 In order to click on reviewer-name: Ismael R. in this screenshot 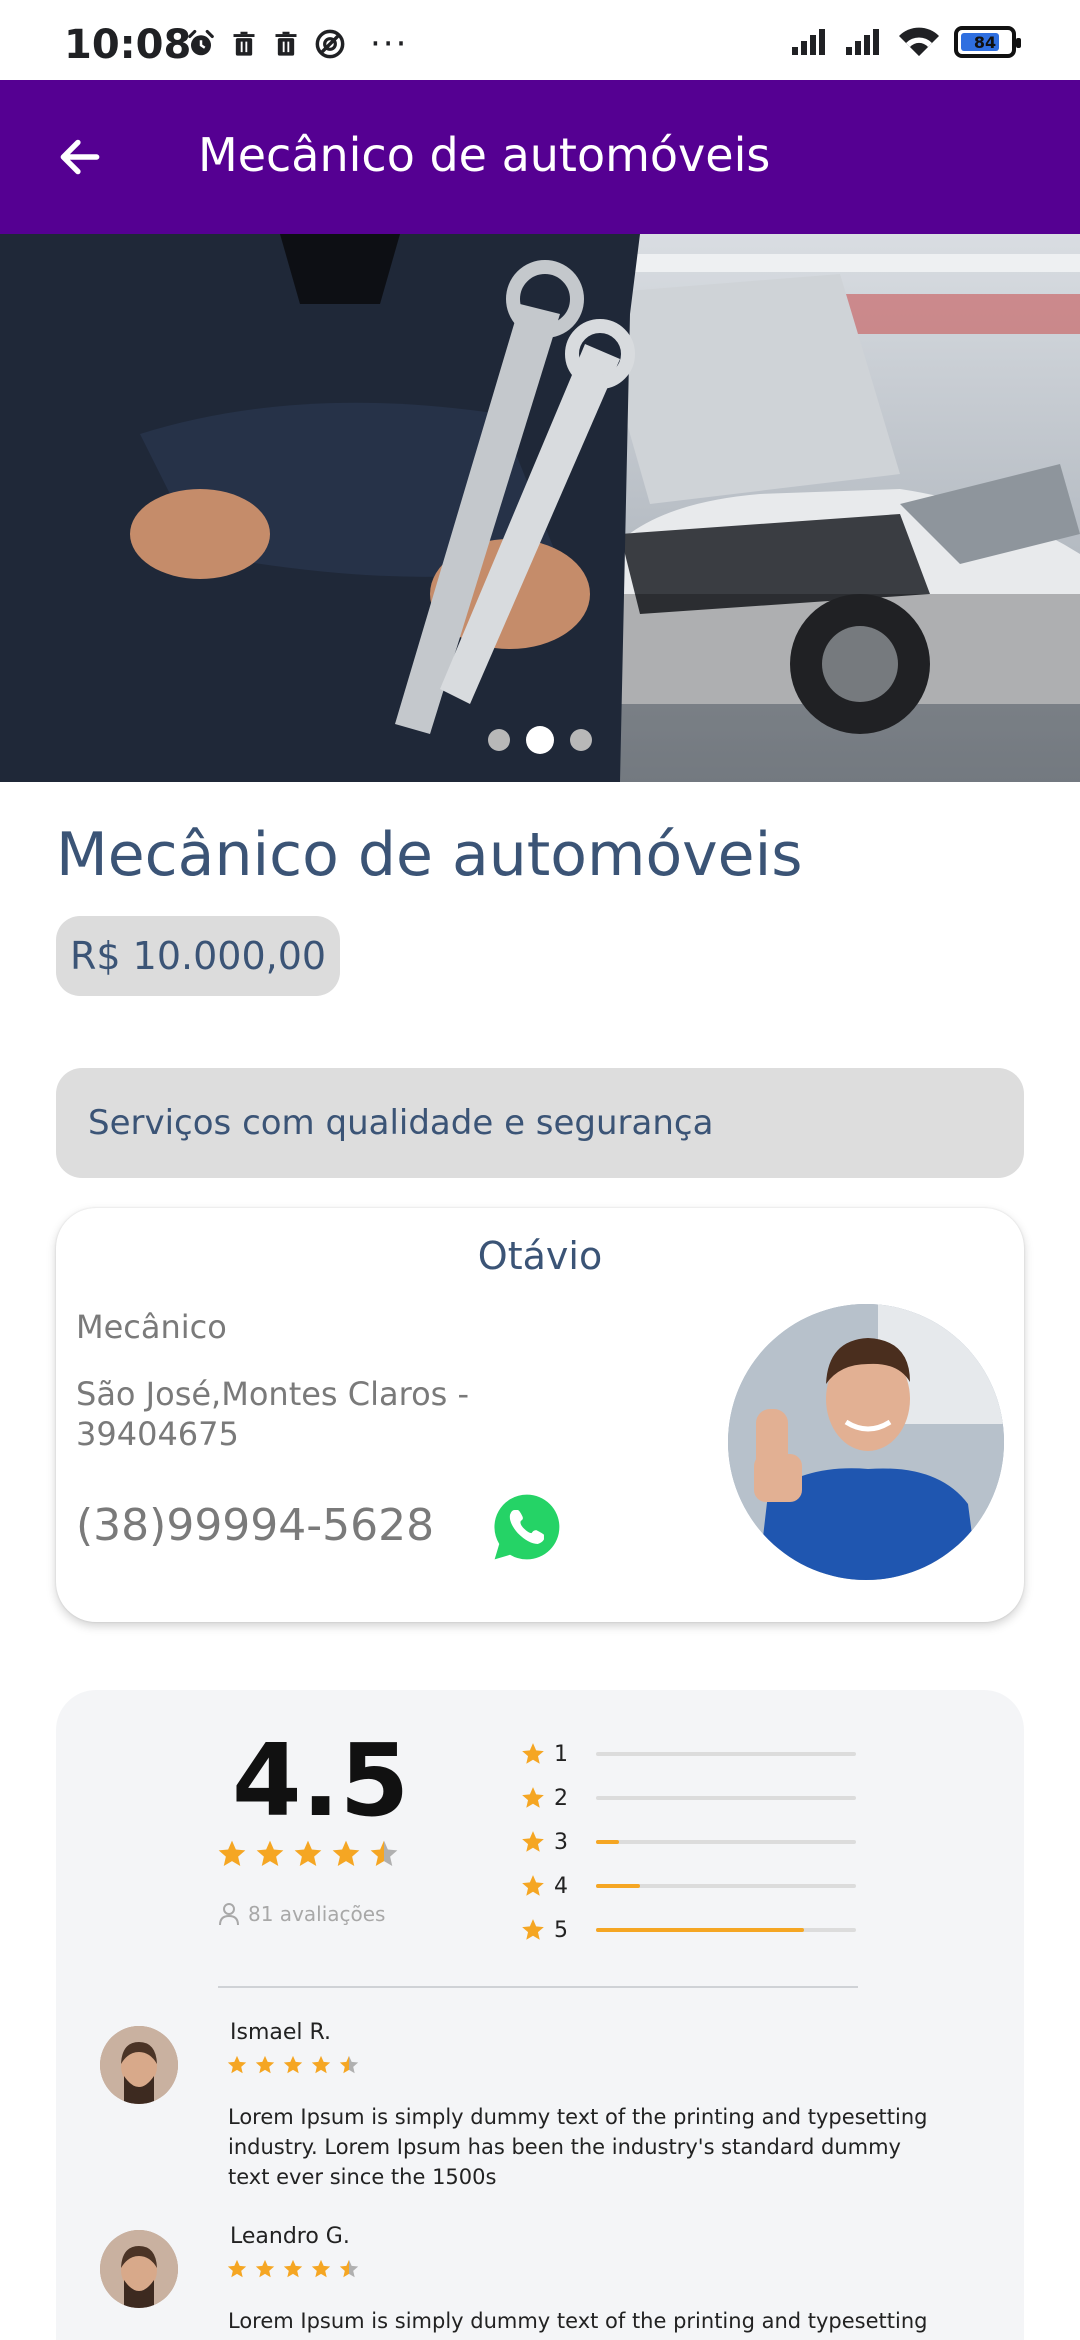, I will do `click(280, 2032)`.